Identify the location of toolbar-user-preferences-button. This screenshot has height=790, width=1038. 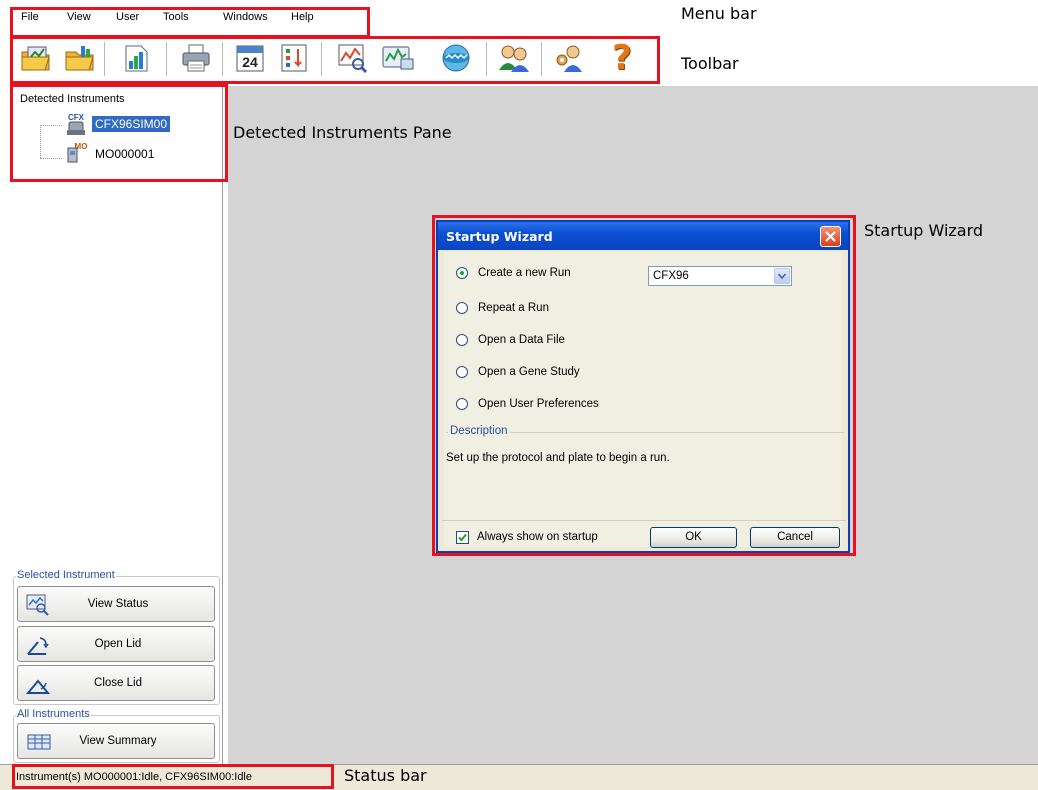
(568, 58).